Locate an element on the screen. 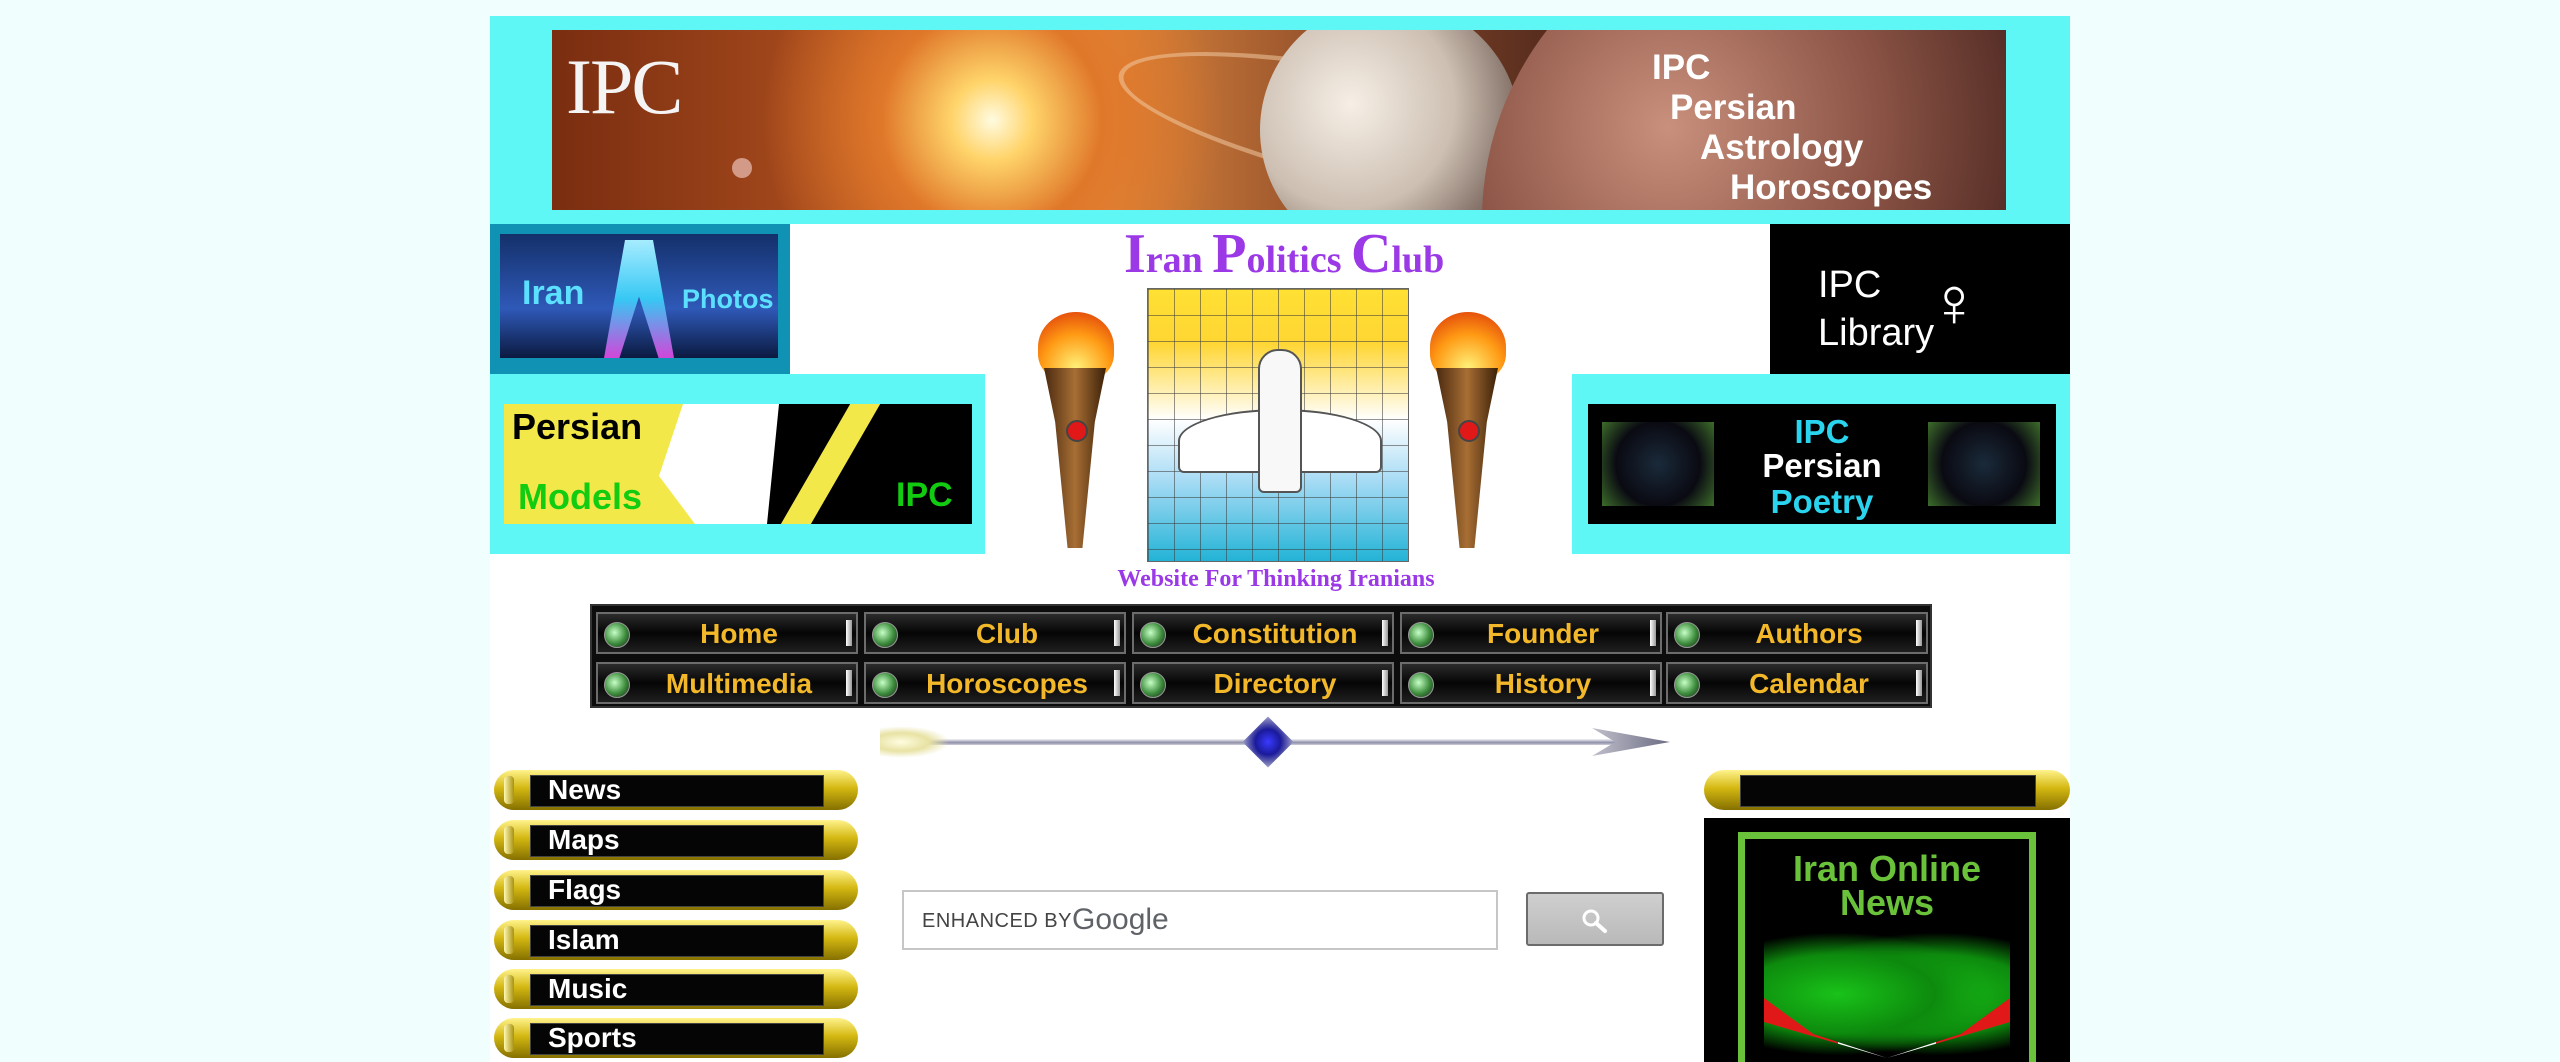  nav-authors: Authors is located at coordinates (1797, 633).